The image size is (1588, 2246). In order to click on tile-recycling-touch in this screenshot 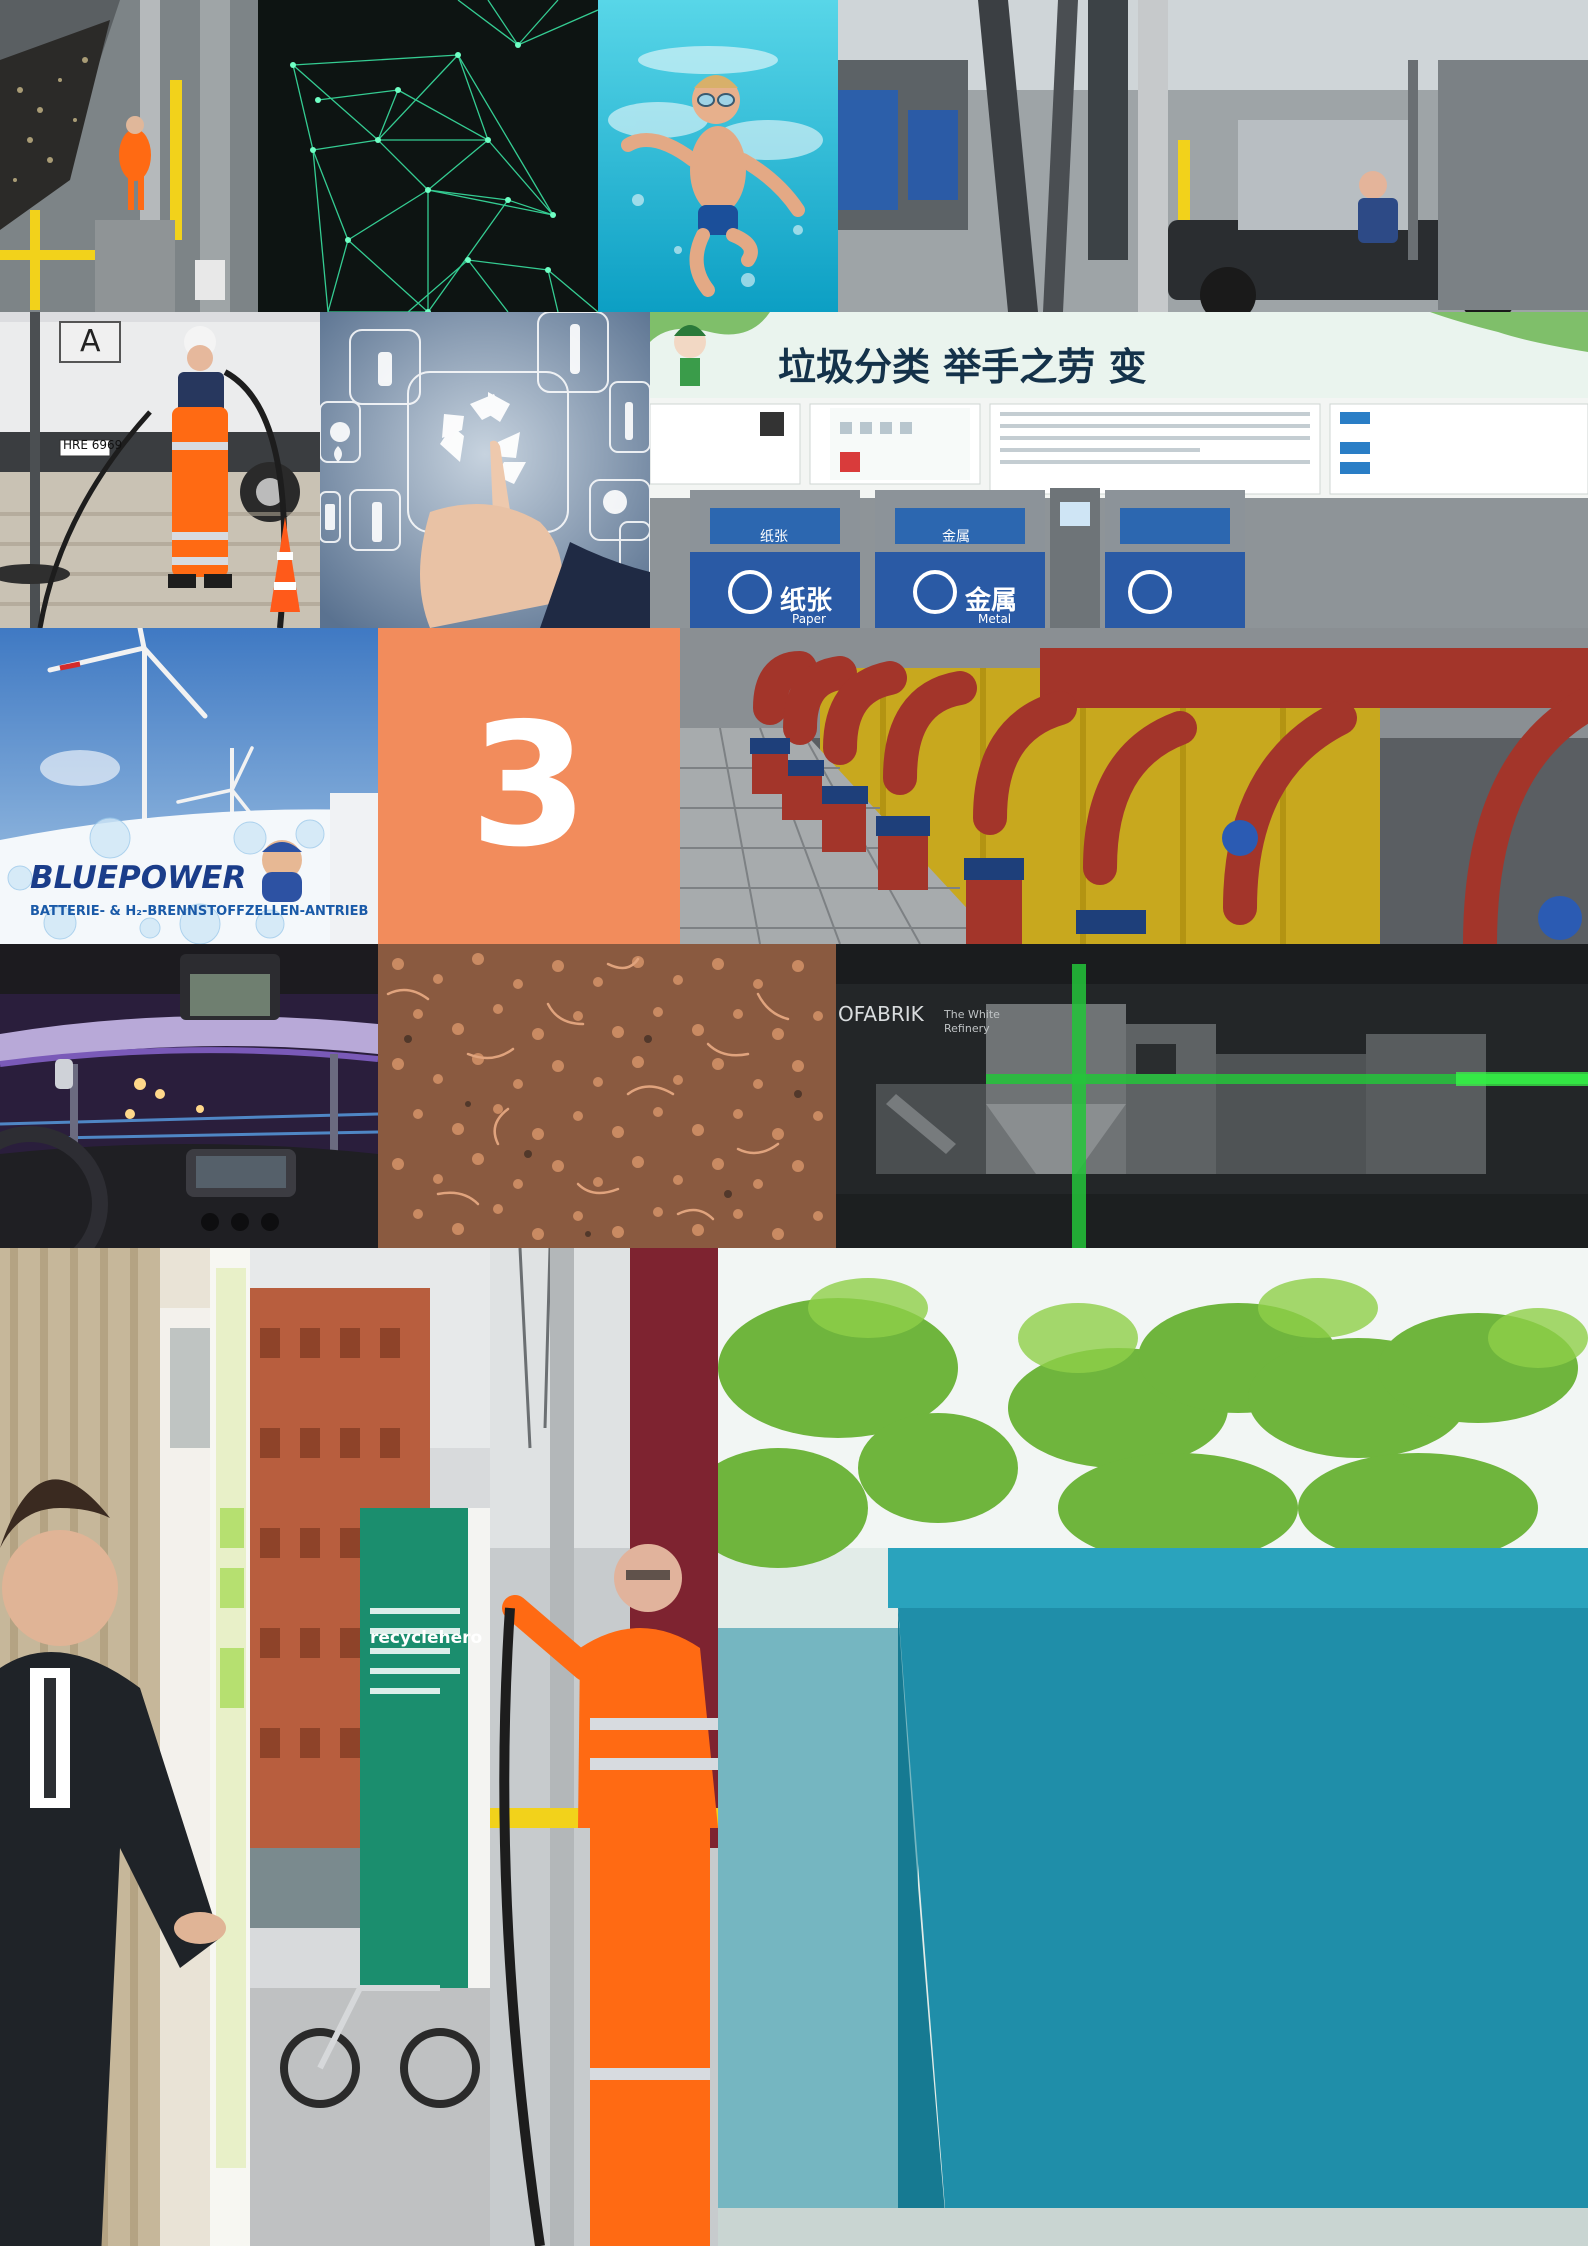, I will do `click(485, 470)`.